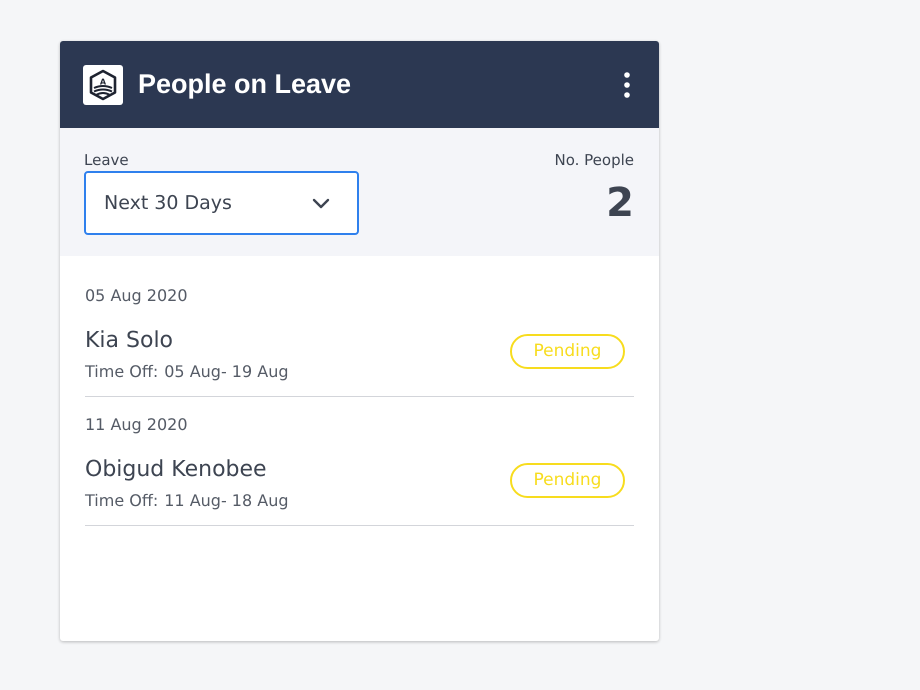  What do you see at coordinates (594, 160) in the screenshot?
I see `people-count-label: No. People` at bounding box center [594, 160].